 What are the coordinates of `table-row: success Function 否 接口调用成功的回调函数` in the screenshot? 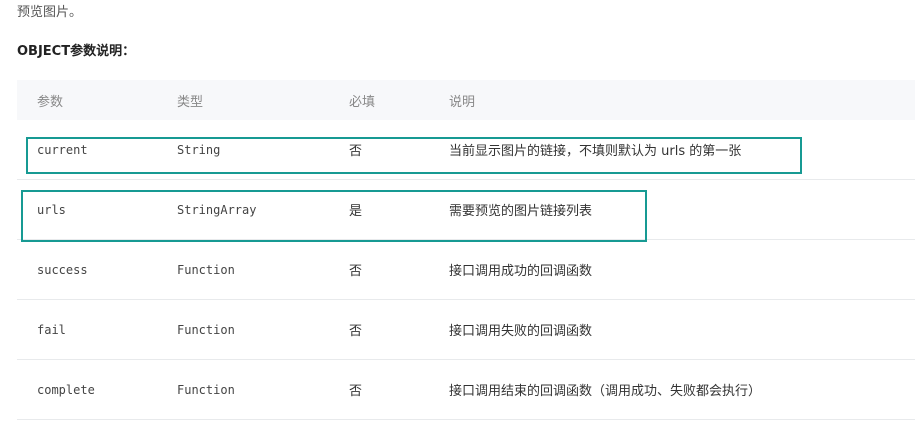 It's located at (466, 270).